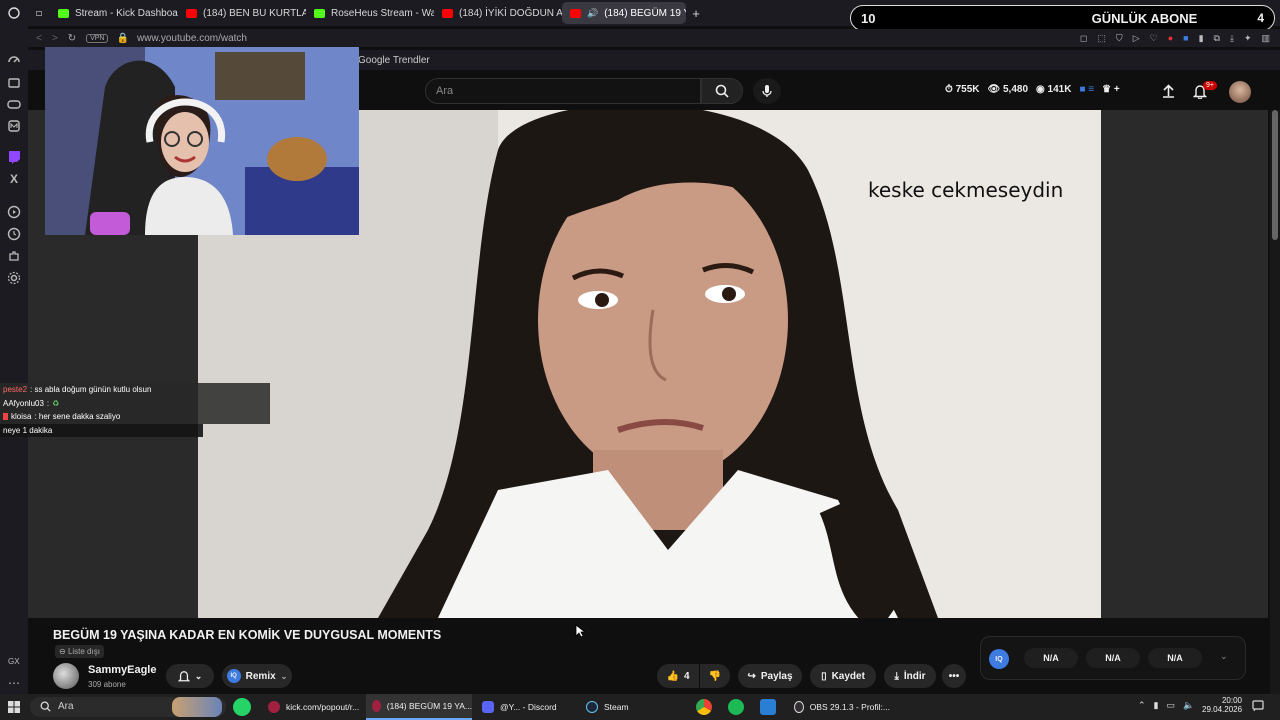 The width and height of the screenshot is (1280, 720). I want to click on download-icon: ⤓, so click(1232, 38).